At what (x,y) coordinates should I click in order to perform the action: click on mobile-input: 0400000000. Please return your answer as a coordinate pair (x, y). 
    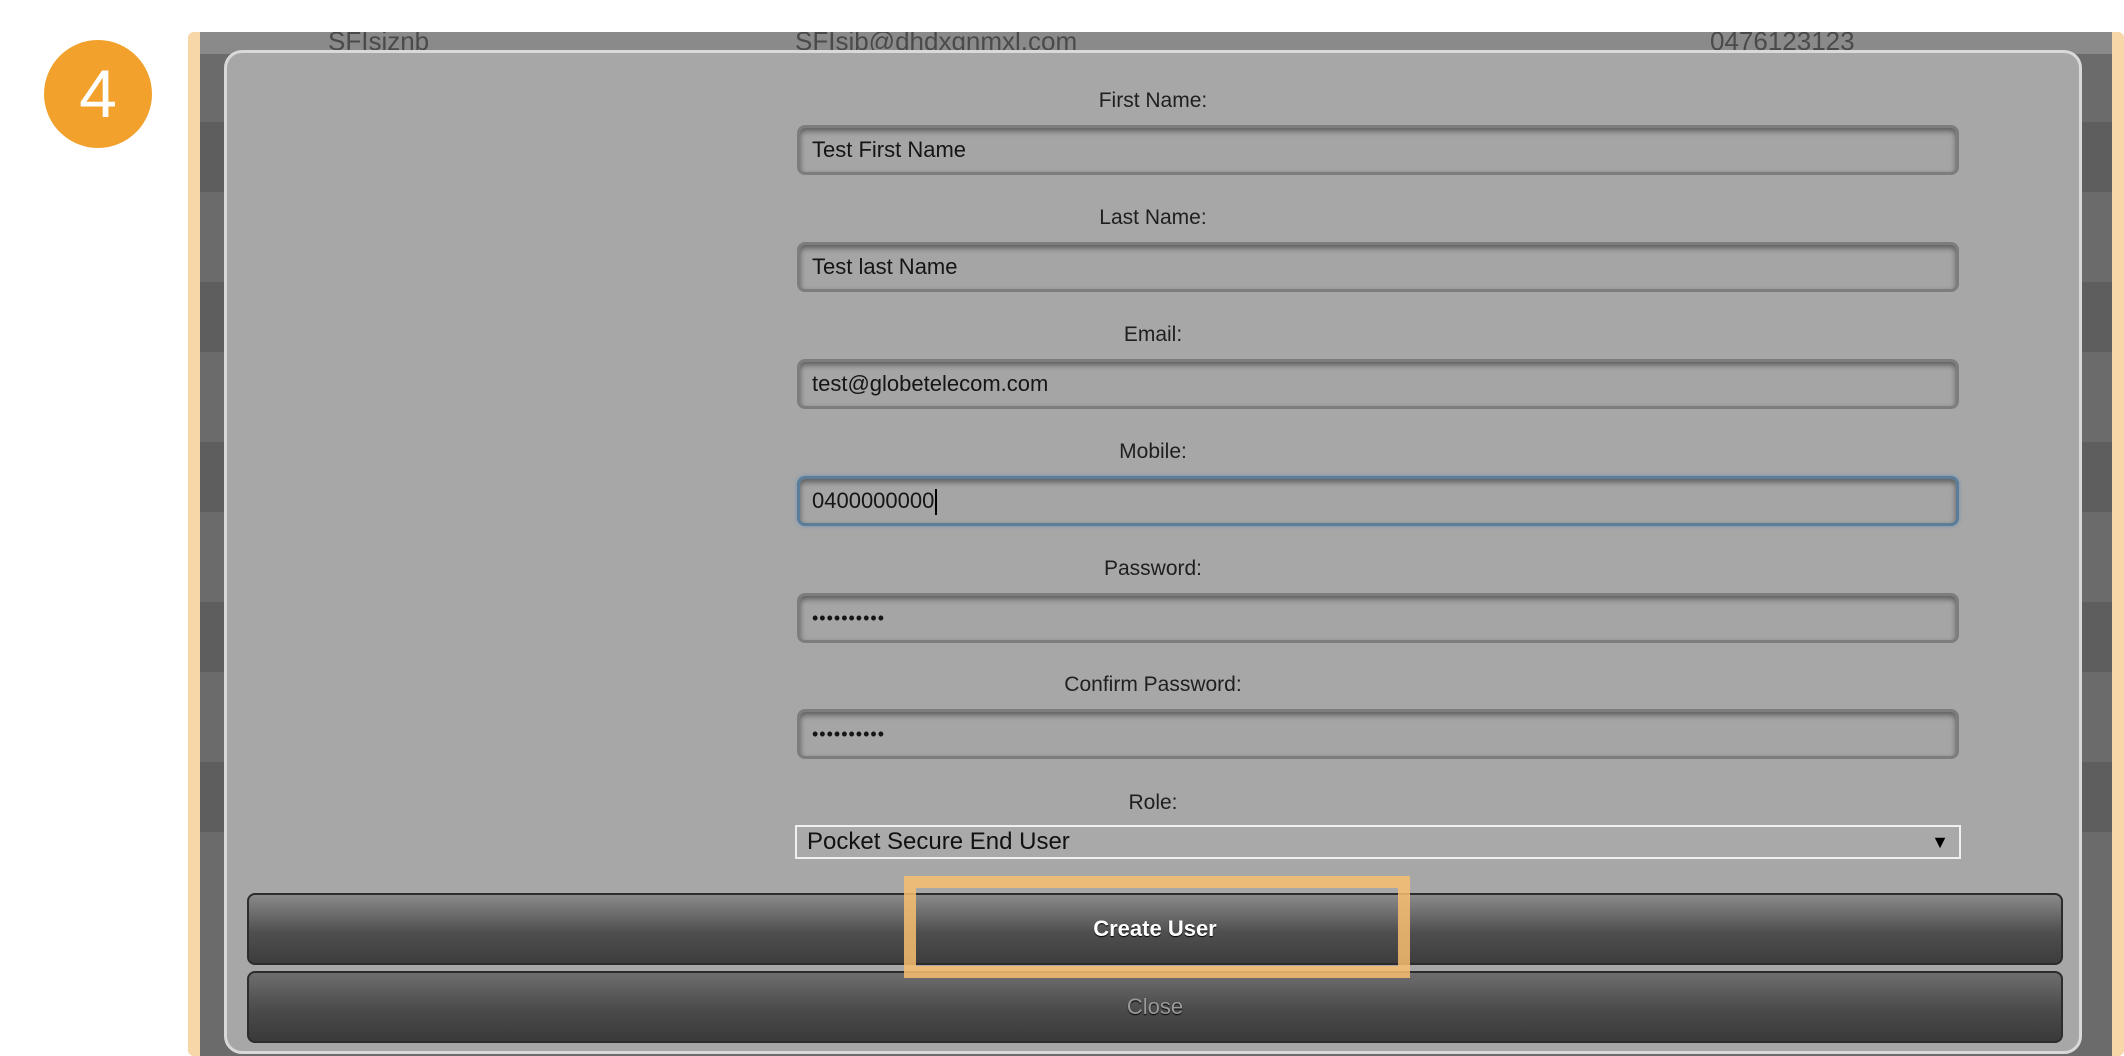
    Looking at the image, I should click on (1378, 501).